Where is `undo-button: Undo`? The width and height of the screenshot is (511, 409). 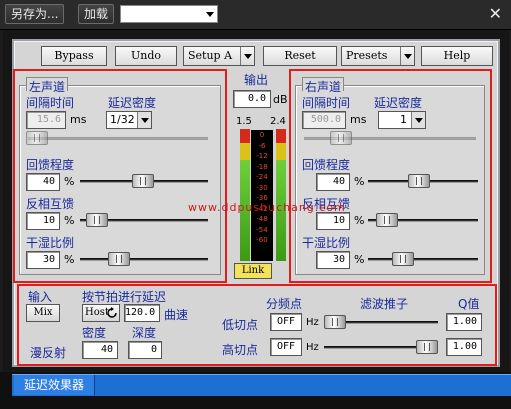
undo-button: Undo is located at coordinates (146, 56).